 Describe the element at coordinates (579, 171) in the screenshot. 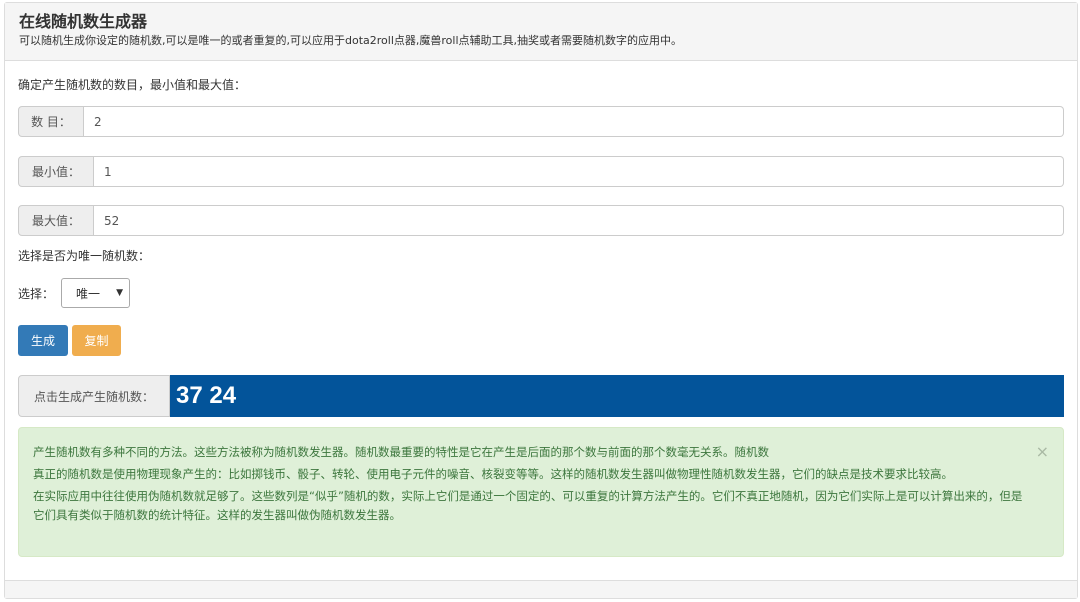

I see `min-input: 1` at that location.